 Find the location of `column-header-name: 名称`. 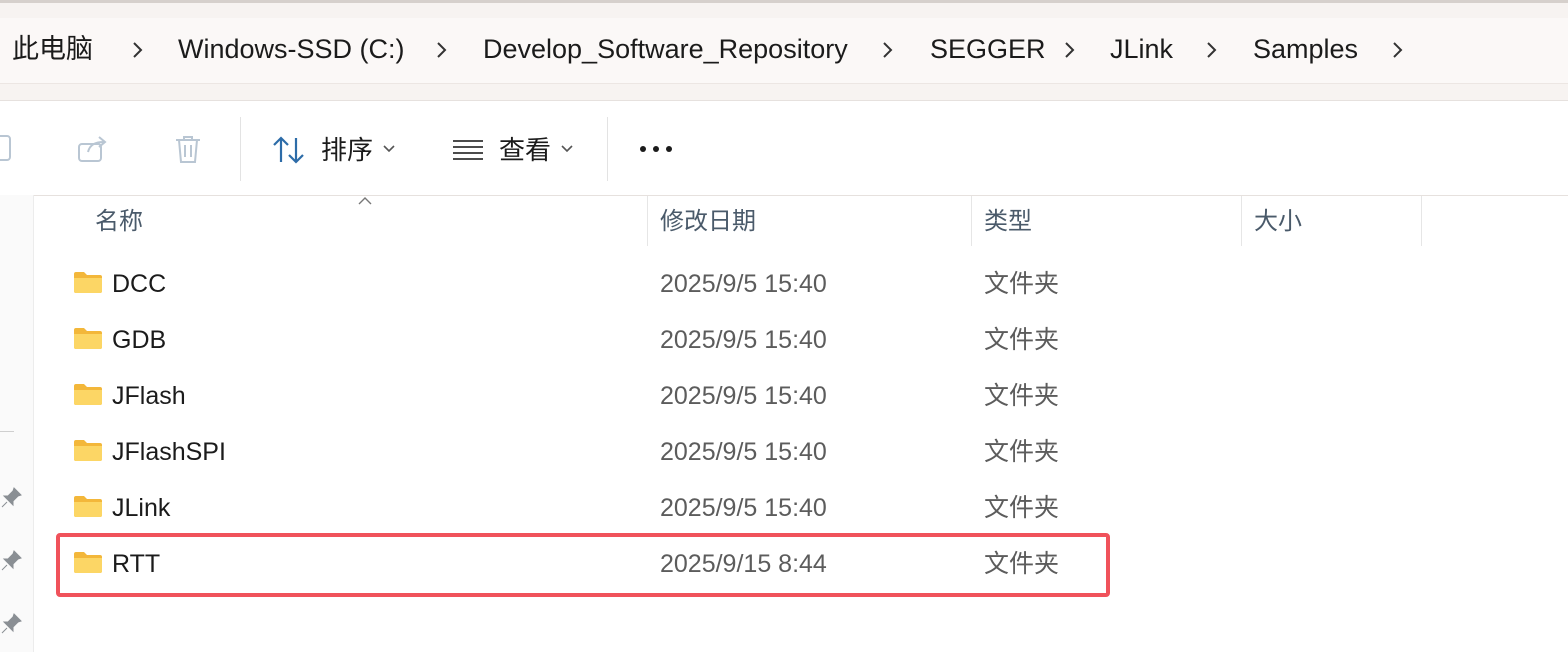

column-header-name: 名称 is located at coordinates (119, 222).